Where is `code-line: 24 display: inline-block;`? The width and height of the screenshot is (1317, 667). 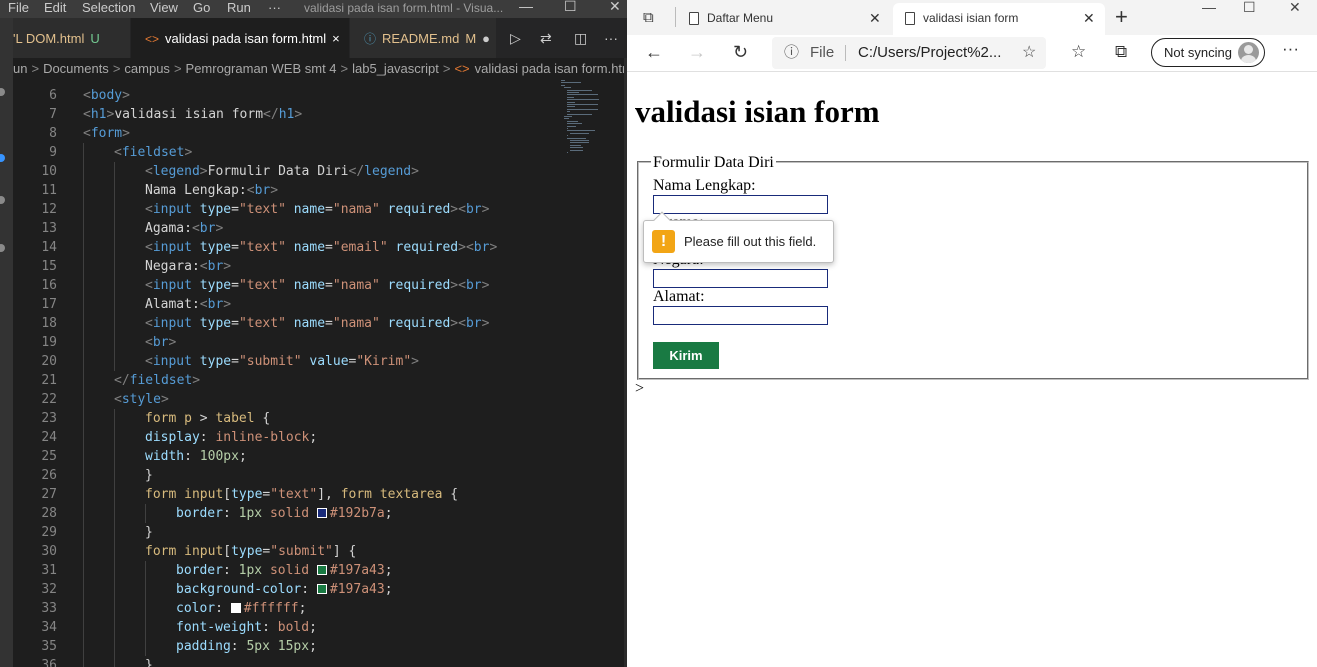 code-line: 24 display: inline-block; is located at coordinates (293, 437).